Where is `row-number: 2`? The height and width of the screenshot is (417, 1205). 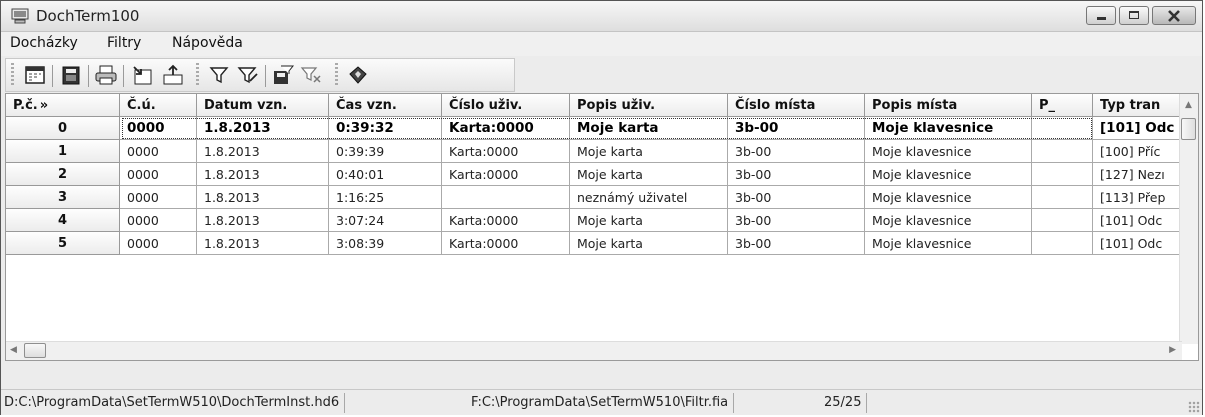
row-number: 2 is located at coordinates (63, 174).